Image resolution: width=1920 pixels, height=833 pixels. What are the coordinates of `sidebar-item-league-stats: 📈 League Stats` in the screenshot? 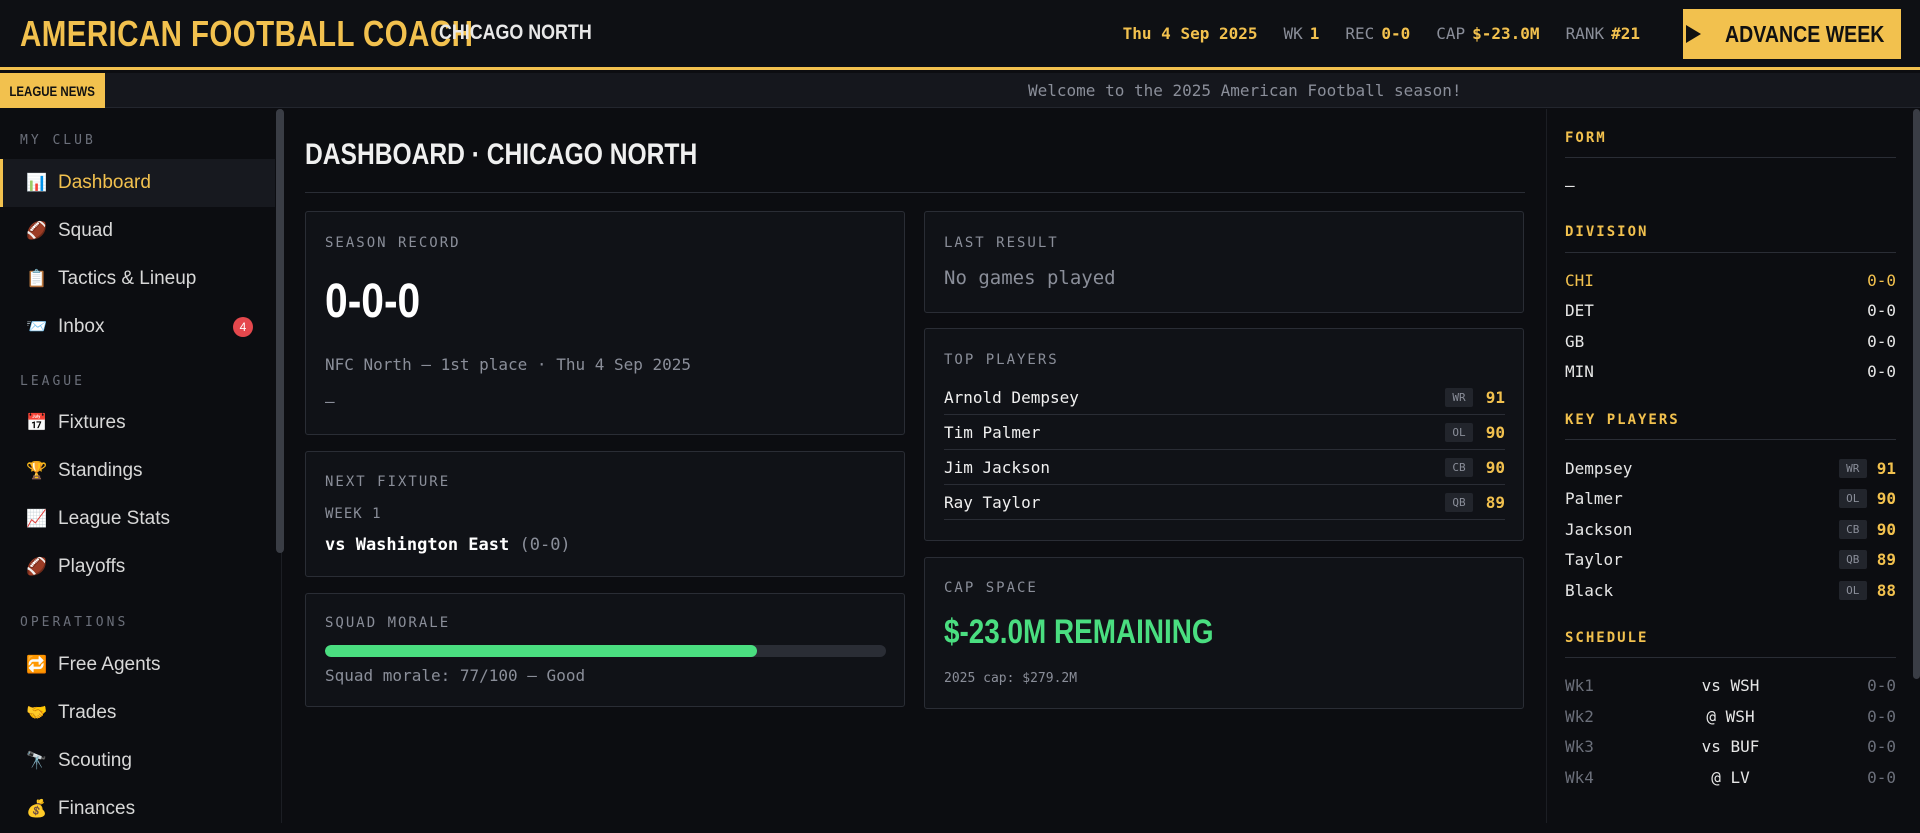 It's located at (137, 519).